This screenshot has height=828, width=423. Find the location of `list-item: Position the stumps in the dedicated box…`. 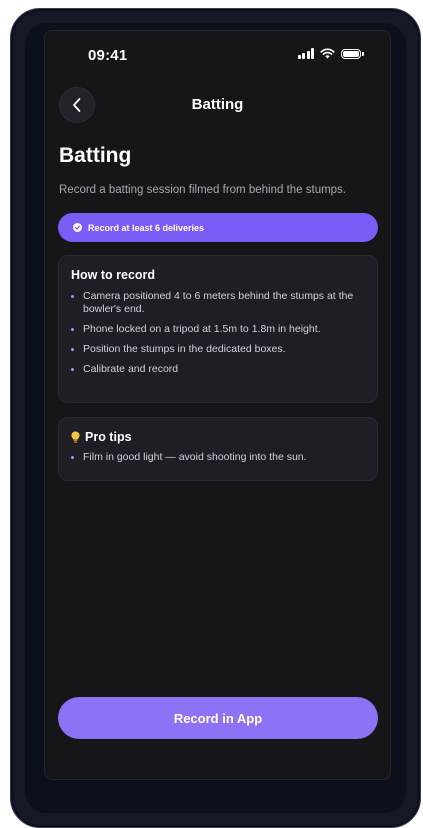

list-item: Position the stumps in the dedicated box… is located at coordinates (218, 349).